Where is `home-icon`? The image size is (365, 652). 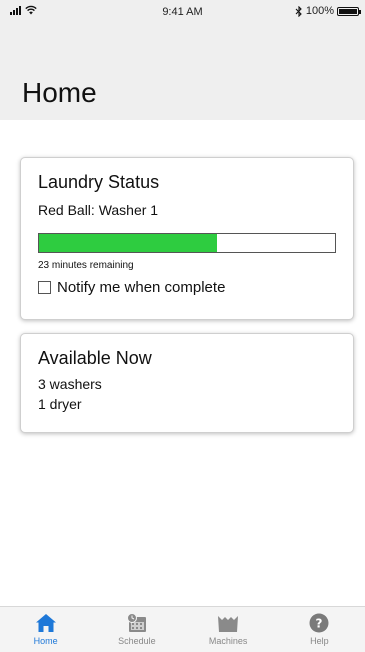 home-icon is located at coordinates (45, 623).